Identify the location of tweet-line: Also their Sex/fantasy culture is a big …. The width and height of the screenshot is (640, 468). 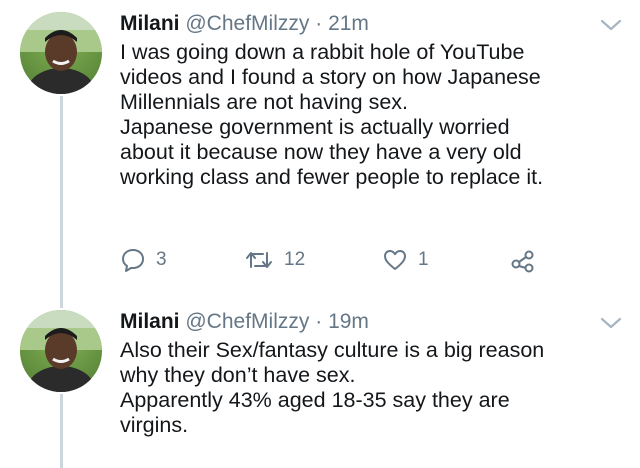
(332, 350).